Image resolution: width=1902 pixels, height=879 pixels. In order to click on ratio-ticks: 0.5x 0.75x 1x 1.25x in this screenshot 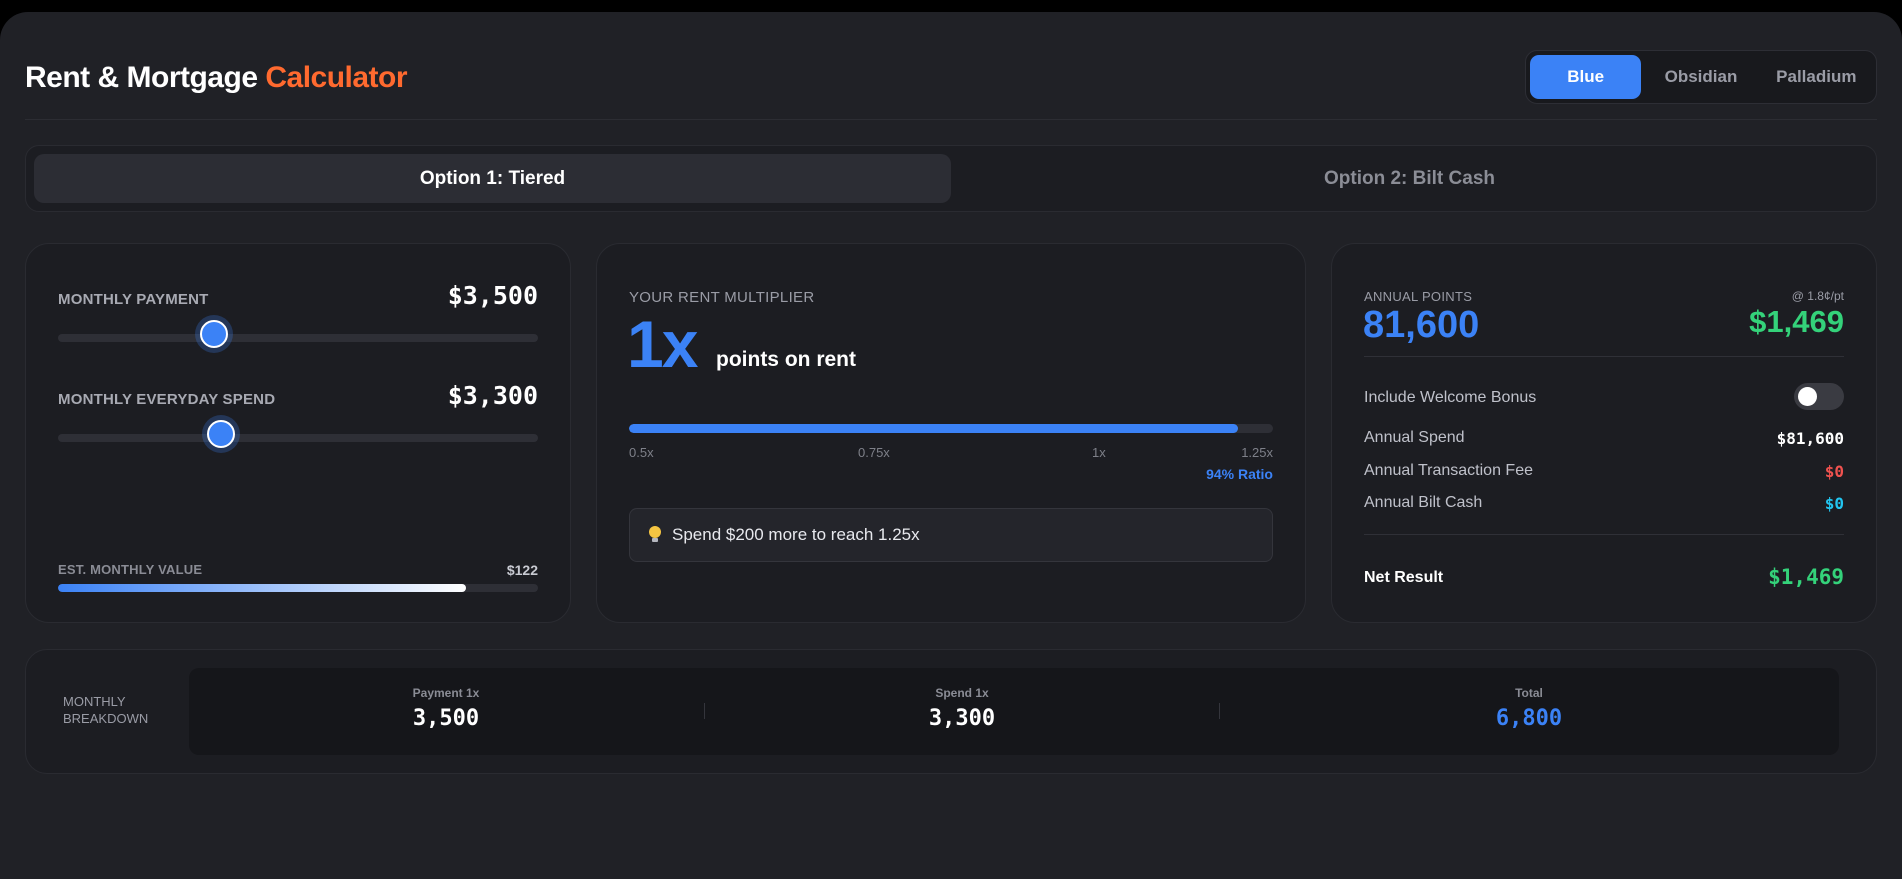, I will do `click(951, 453)`.